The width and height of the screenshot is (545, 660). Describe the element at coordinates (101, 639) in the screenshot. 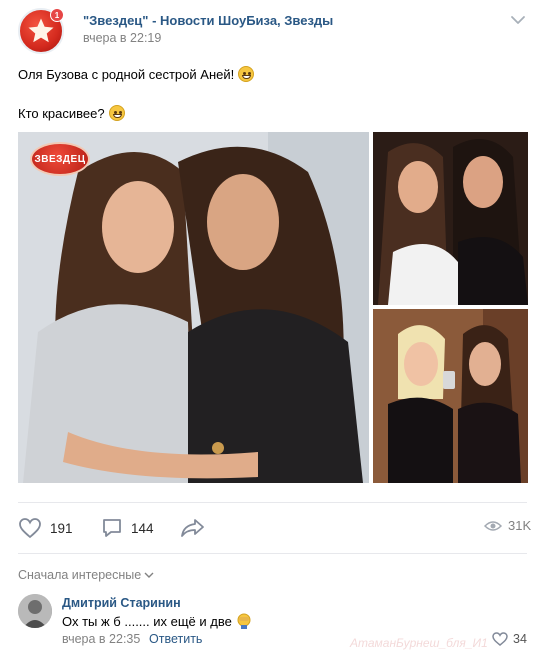

I see `comment-time: вчера в 22:35` at that location.